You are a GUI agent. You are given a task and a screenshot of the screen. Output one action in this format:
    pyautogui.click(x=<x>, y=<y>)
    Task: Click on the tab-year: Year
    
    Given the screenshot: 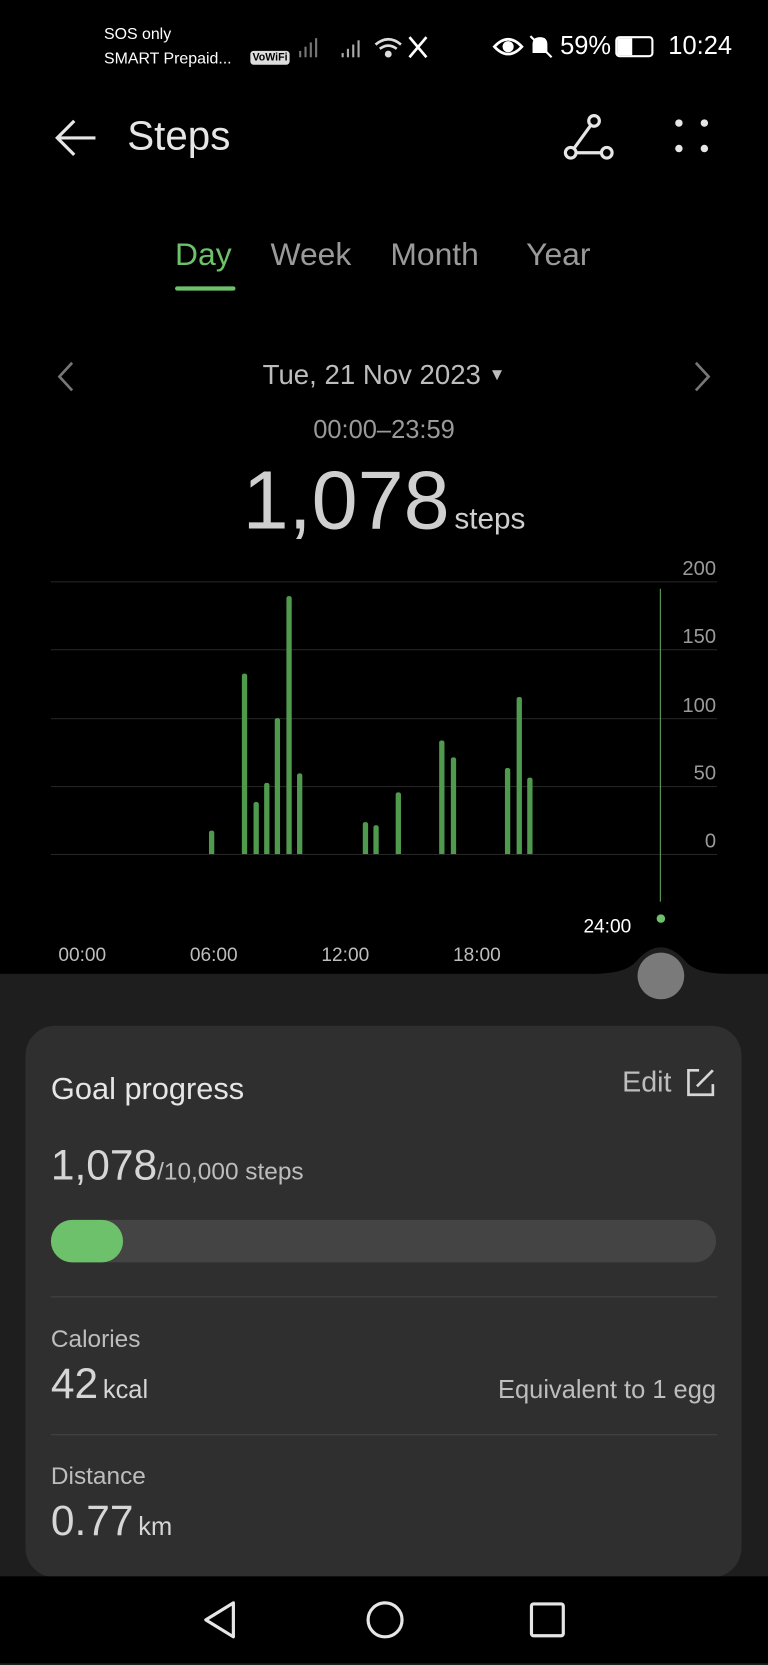 What is the action you would take?
    pyautogui.click(x=558, y=256)
    